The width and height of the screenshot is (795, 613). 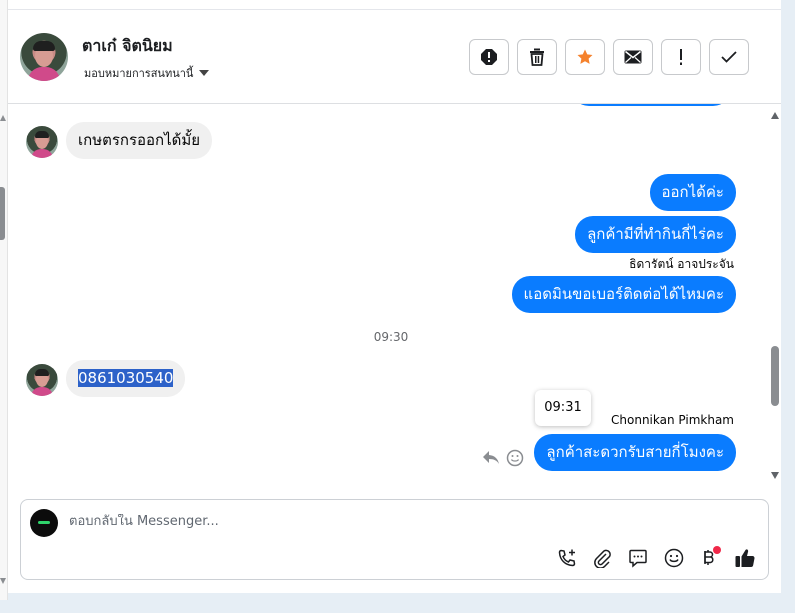 I want to click on sender-name: Chonnikan Pimkham, so click(x=672, y=420).